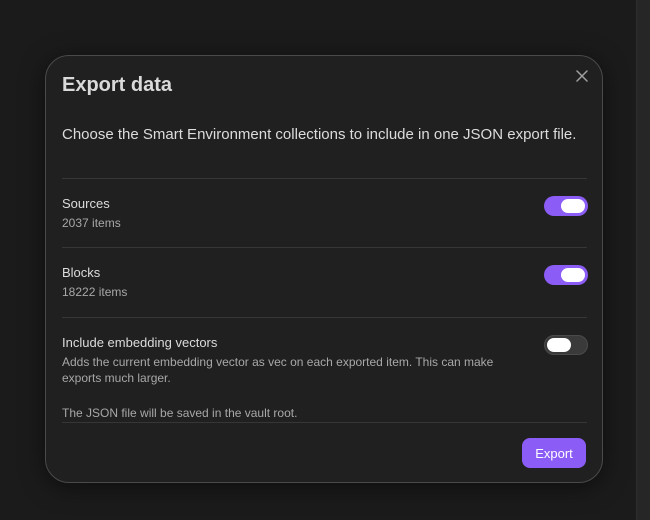  Describe the element at coordinates (325, 213) in the screenshot. I see `setting-sources: Sources 2037 items` at that location.